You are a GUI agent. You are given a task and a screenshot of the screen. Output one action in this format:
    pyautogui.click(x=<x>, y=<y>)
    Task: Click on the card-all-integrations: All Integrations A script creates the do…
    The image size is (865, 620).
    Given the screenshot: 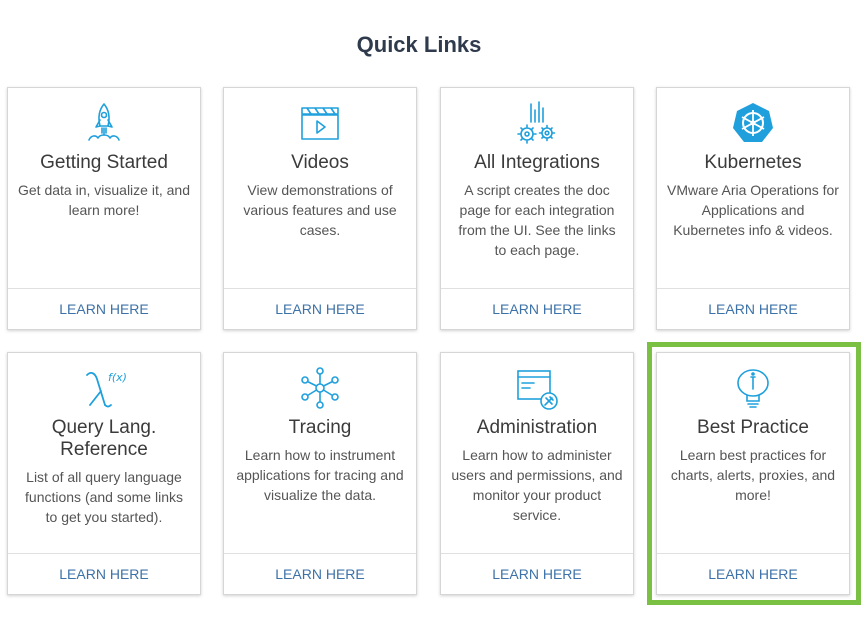 What is the action you would take?
    pyautogui.click(x=537, y=208)
    